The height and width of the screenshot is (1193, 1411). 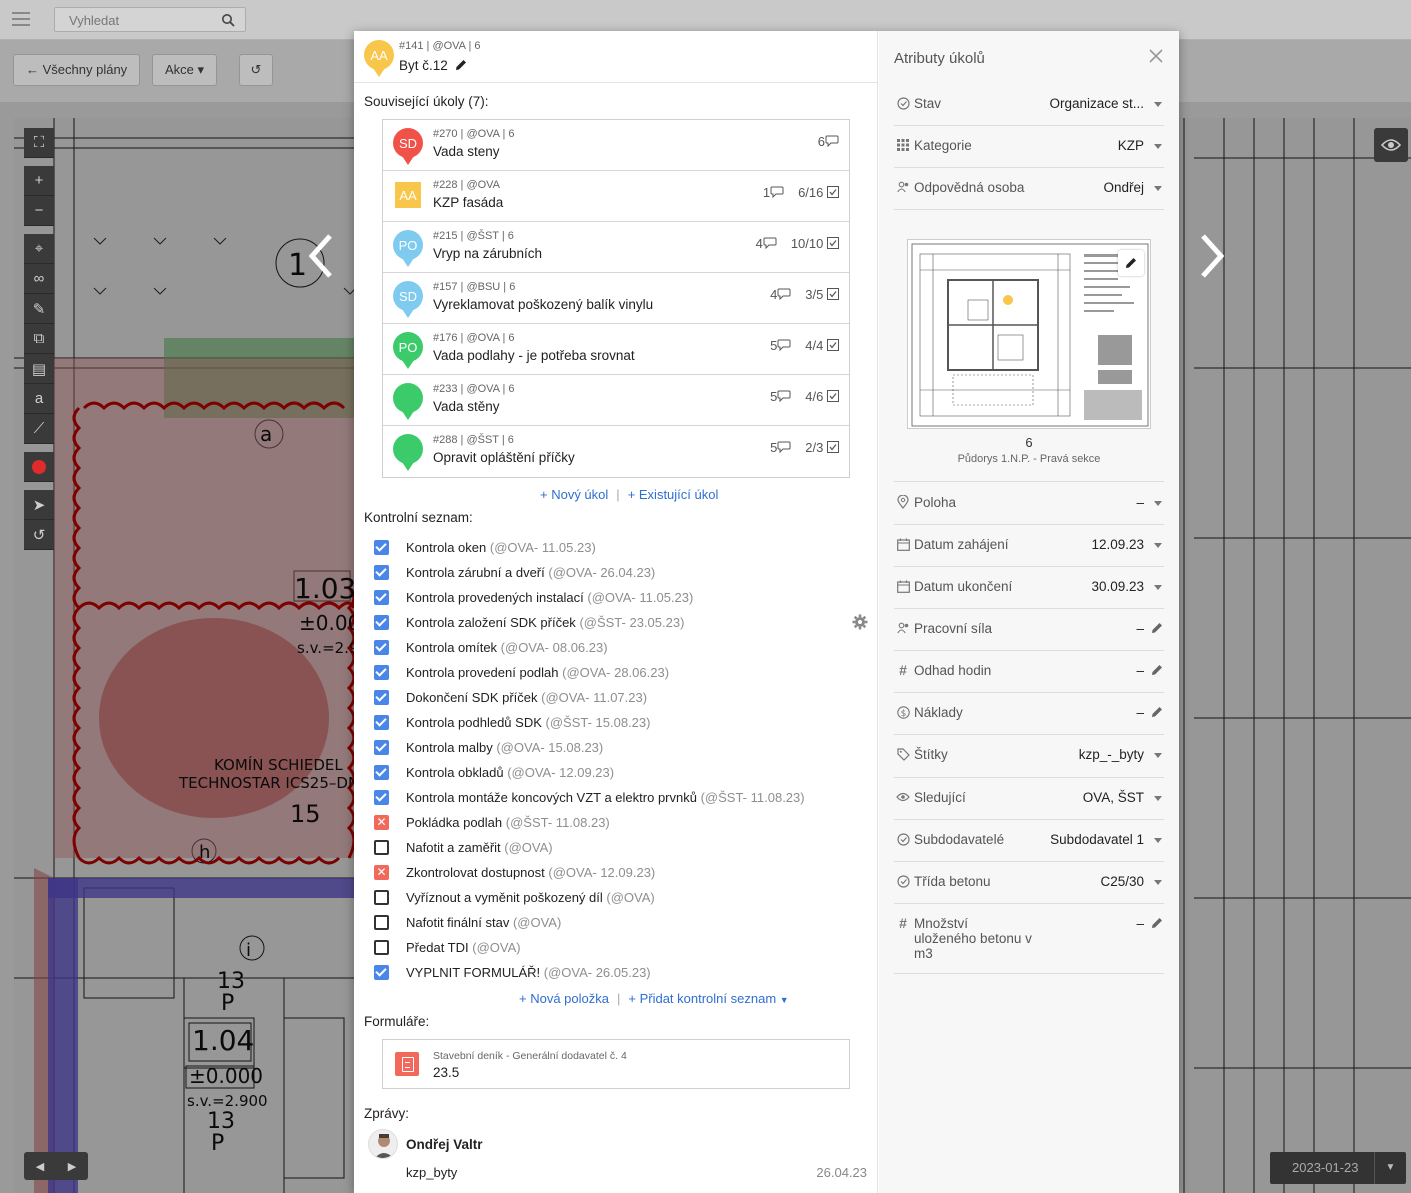 What do you see at coordinates (564, 998) in the screenshot?
I see `new-item-link: + Nová položka` at bounding box center [564, 998].